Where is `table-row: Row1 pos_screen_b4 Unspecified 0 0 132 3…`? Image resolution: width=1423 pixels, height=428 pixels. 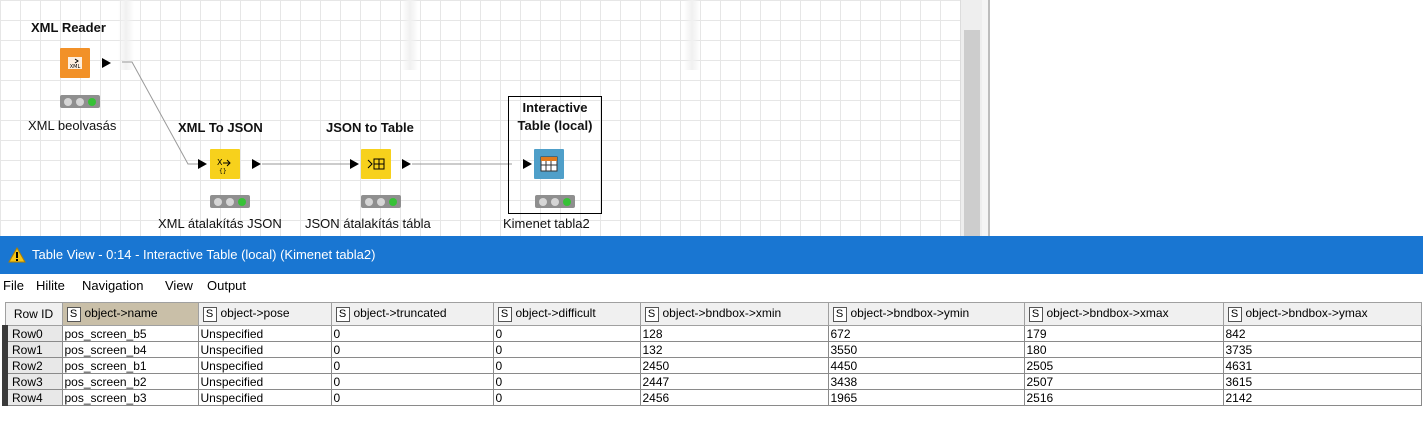 table-row: Row1 pos_screen_b4 Unspecified 0 0 132 3… is located at coordinates (712, 349).